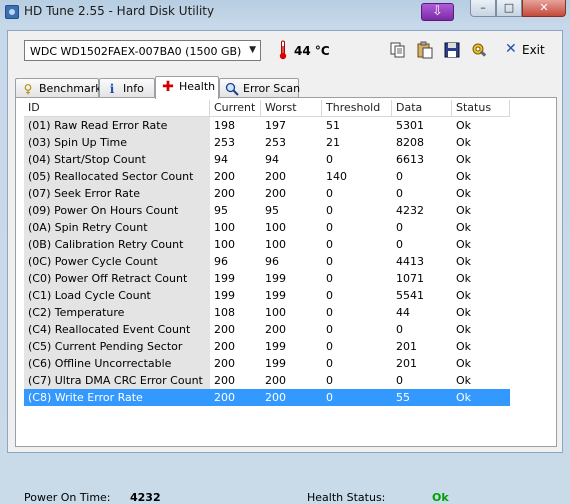 The image size is (570, 504). I want to click on table-row: (C8) Write Error Rate 200 200 0 55 Ok, so click(267, 397).